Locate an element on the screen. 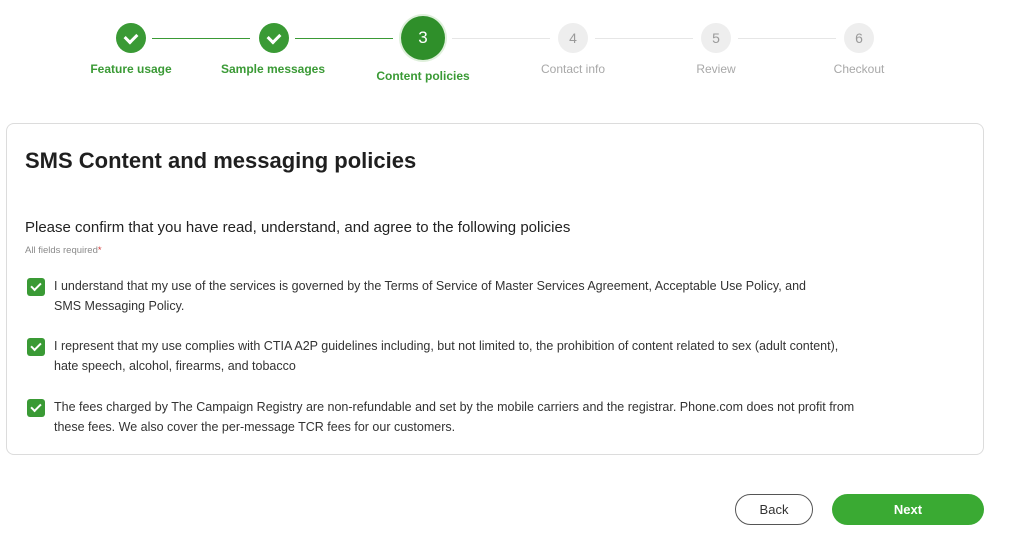  step-label: Content policies is located at coordinates (423, 76).